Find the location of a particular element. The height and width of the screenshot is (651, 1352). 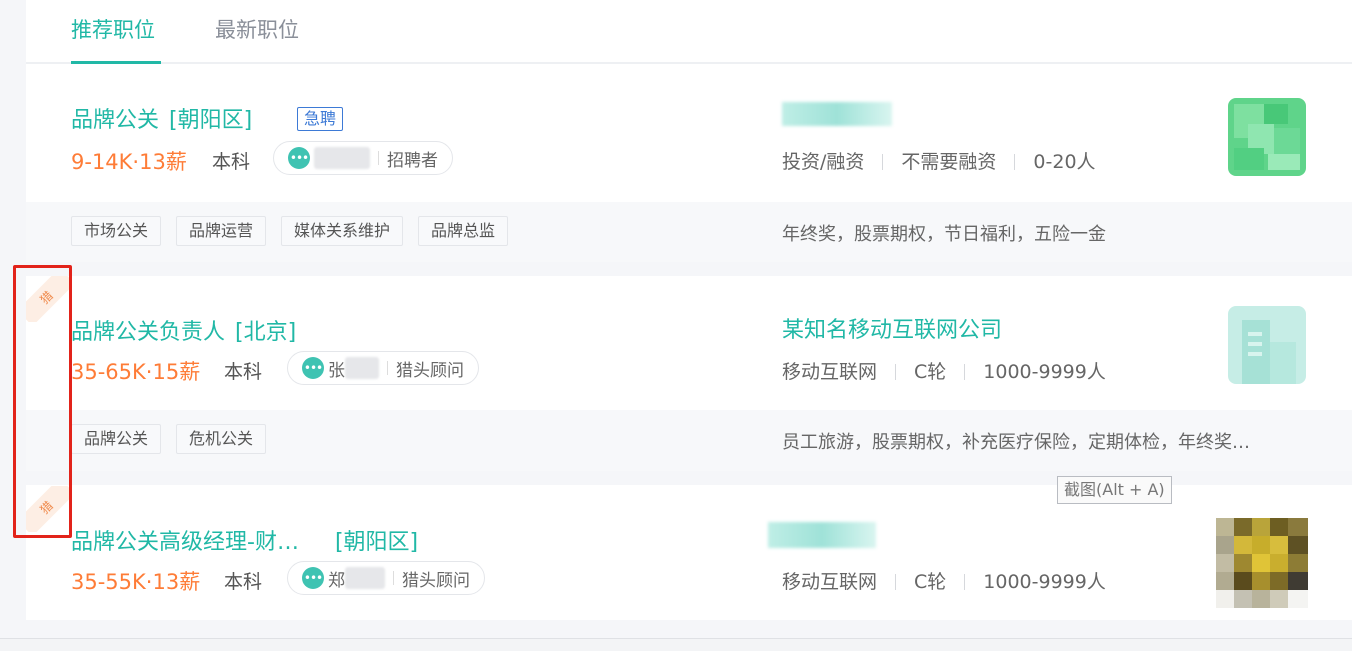

company-industry: 投资/融资 is located at coordinates (823, 162).